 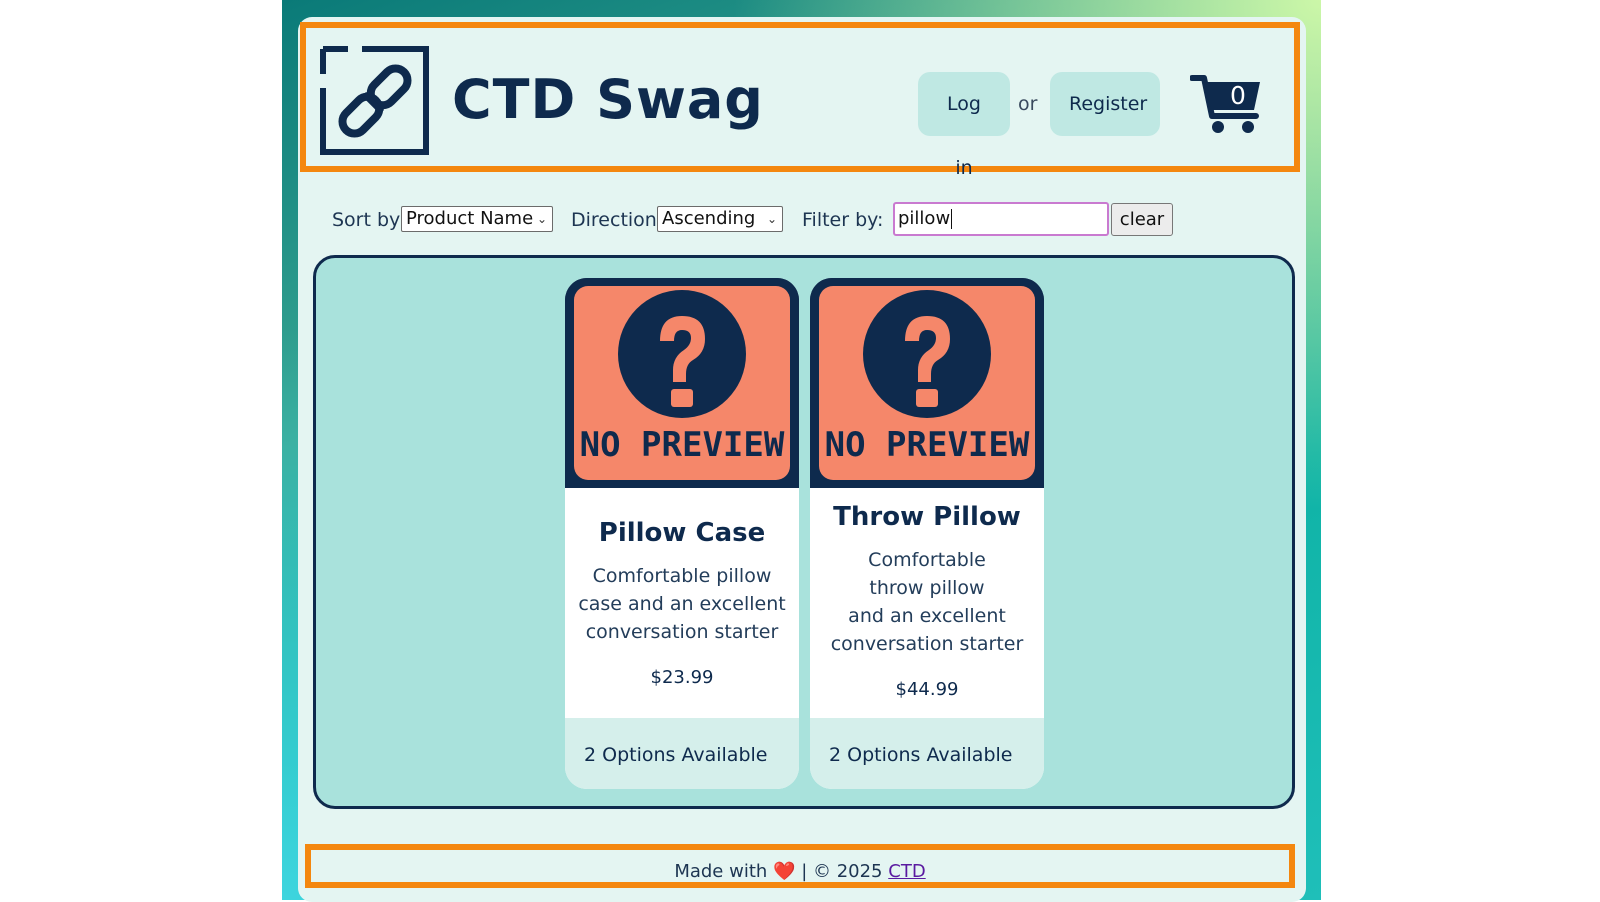 What do you see at coordinates (682, 576) in the screenshot?
I see `description-line: Comfortable pillow` at bounding box center [682, 576].